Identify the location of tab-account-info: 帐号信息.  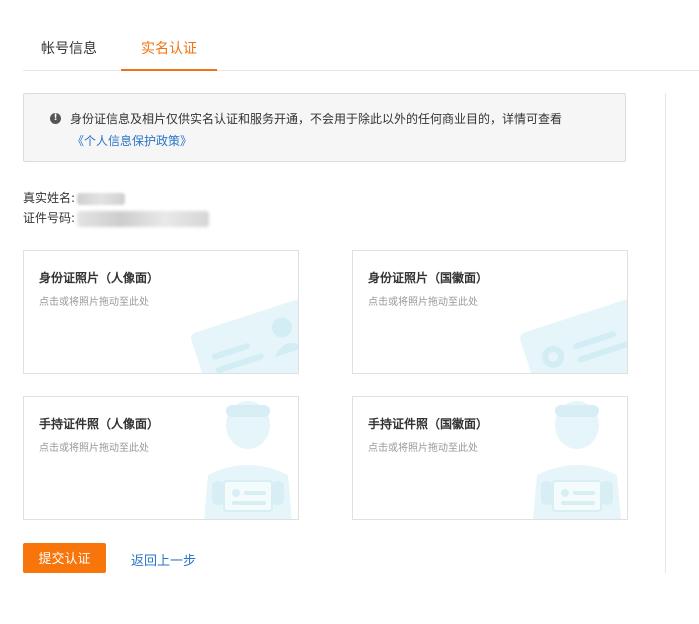
(69, 48).